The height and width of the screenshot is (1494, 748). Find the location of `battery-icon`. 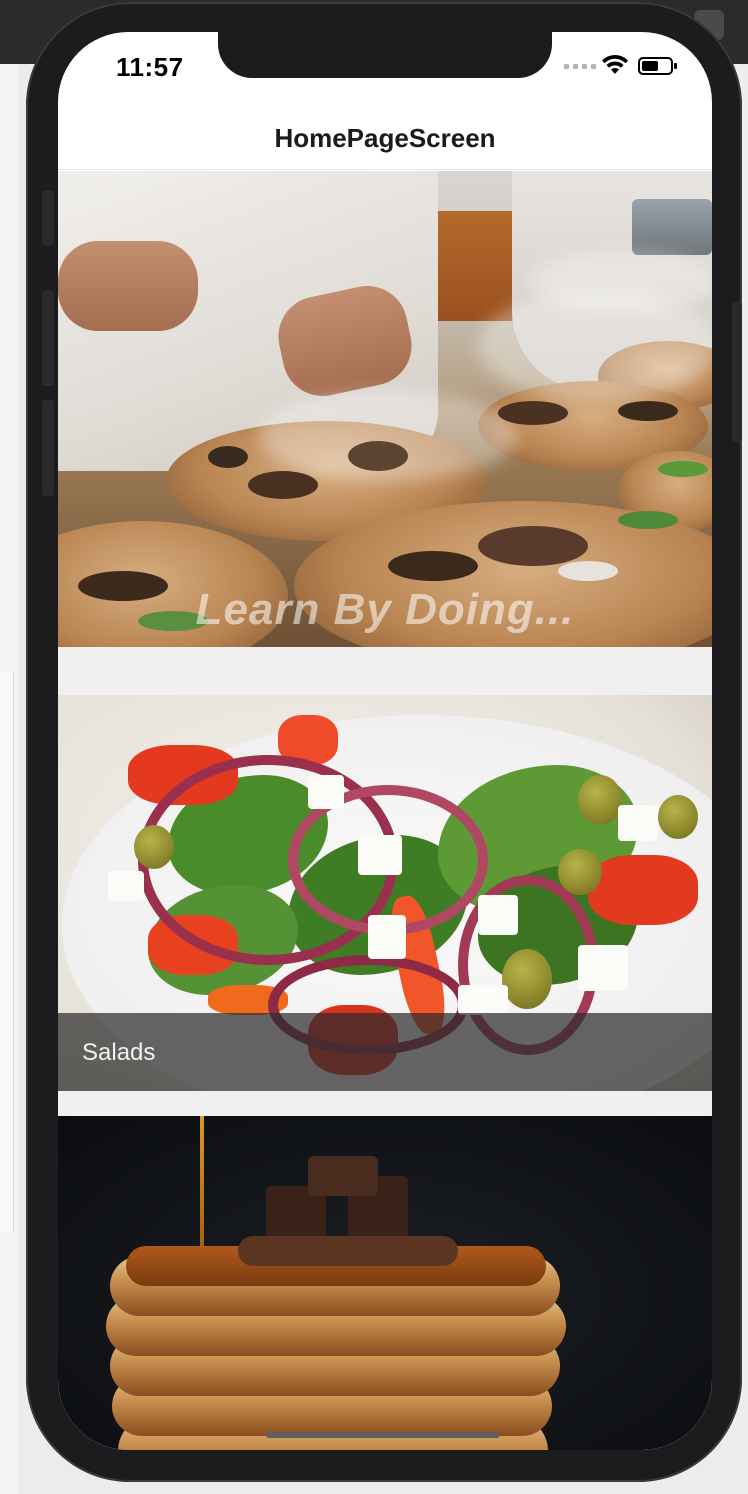

battery-icon is located at coordinates (657, 66).